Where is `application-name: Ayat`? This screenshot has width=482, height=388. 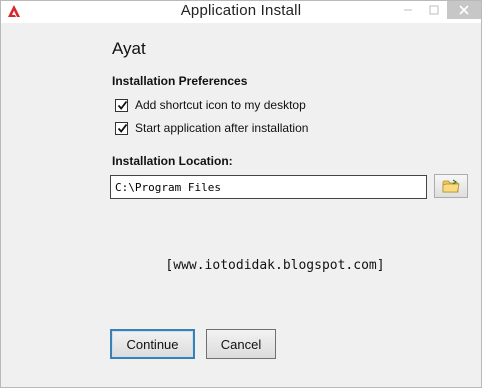 application-name: Ayat is located at coordinates (129, 48).